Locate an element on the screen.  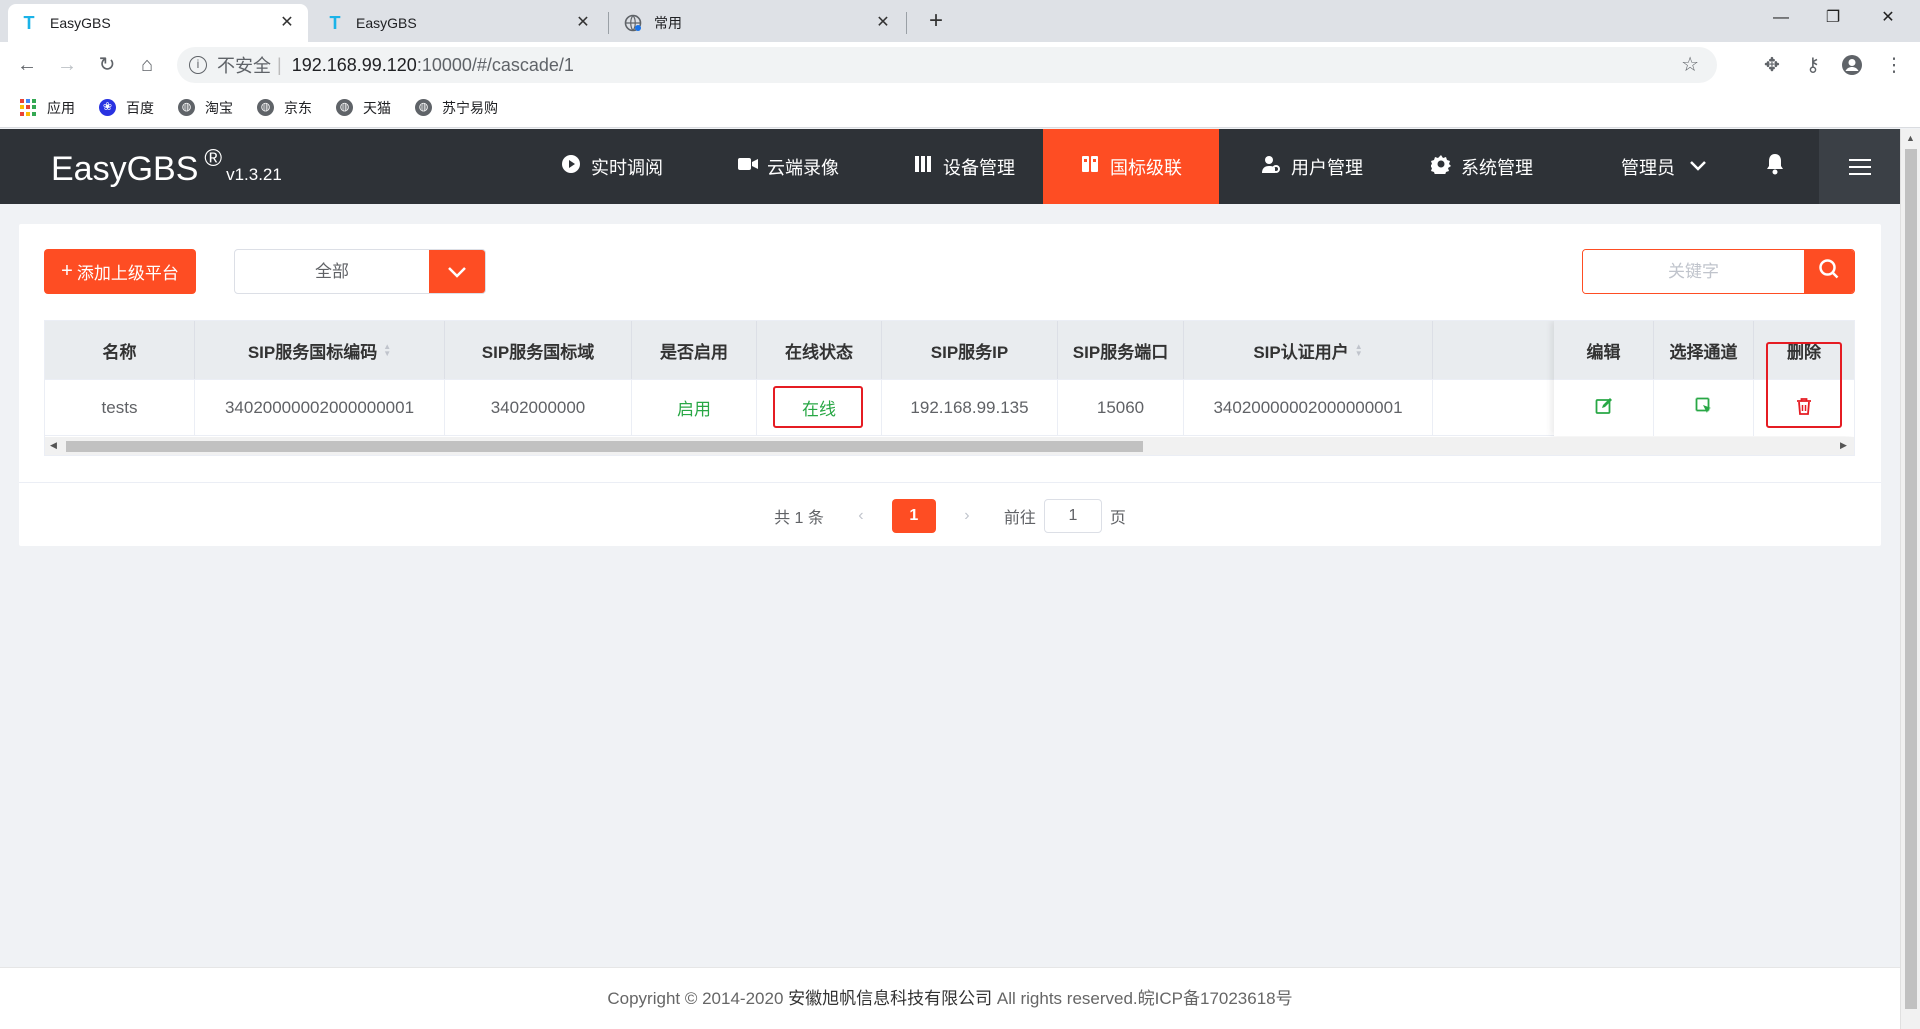
app-brand: EasyGBS ®v1.3.21 is located at coordinates (166, 167).